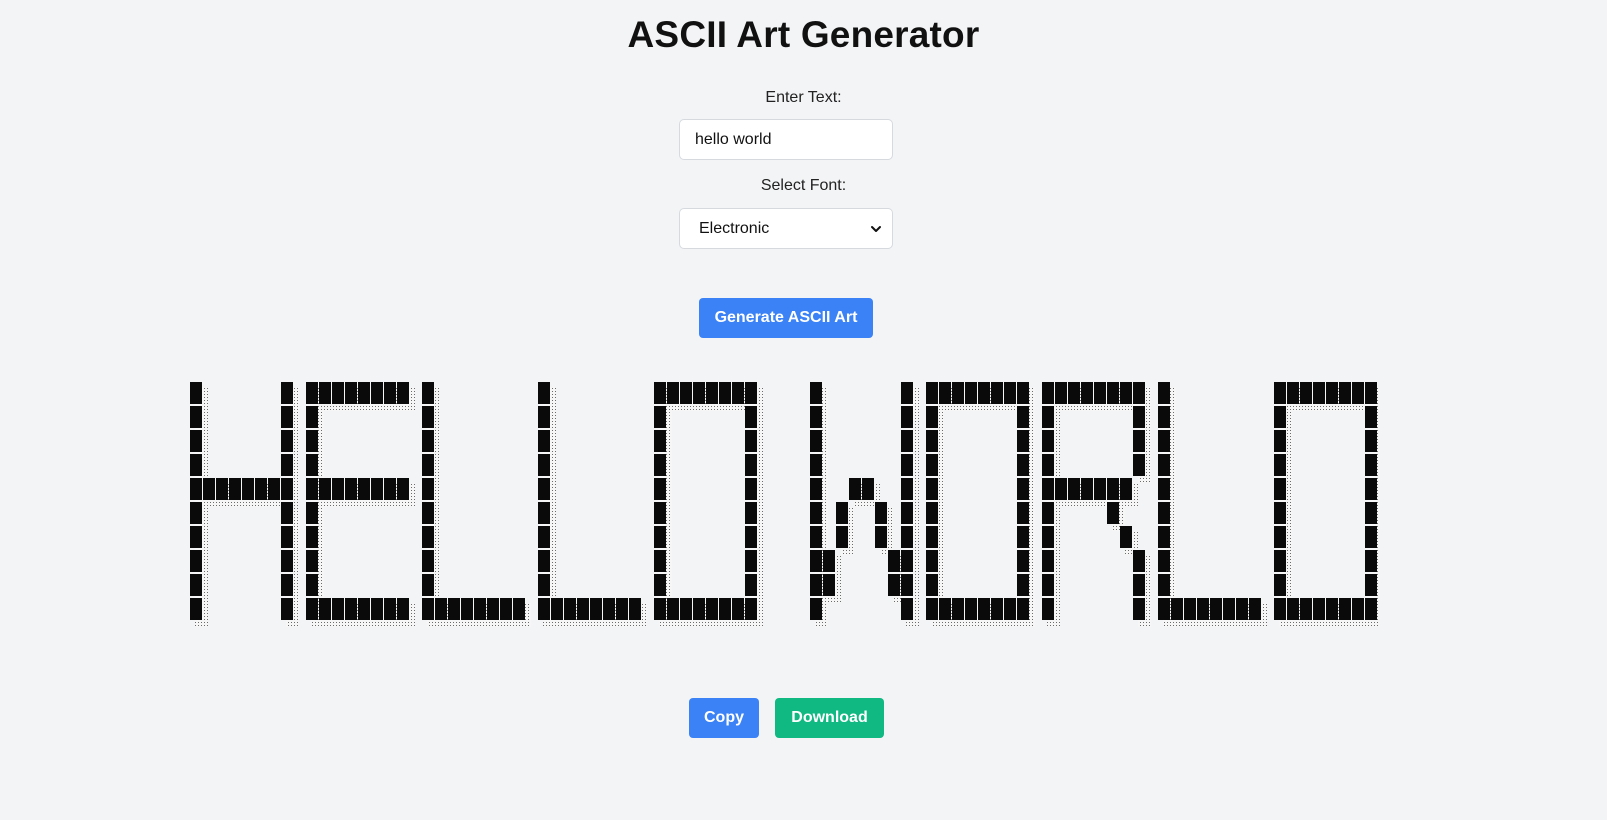 The width and height of the screenshot is (1607, 820). Describe the element at coordinates (876, 228) in the screenshot. I see `chevron-down-icon` at that location.